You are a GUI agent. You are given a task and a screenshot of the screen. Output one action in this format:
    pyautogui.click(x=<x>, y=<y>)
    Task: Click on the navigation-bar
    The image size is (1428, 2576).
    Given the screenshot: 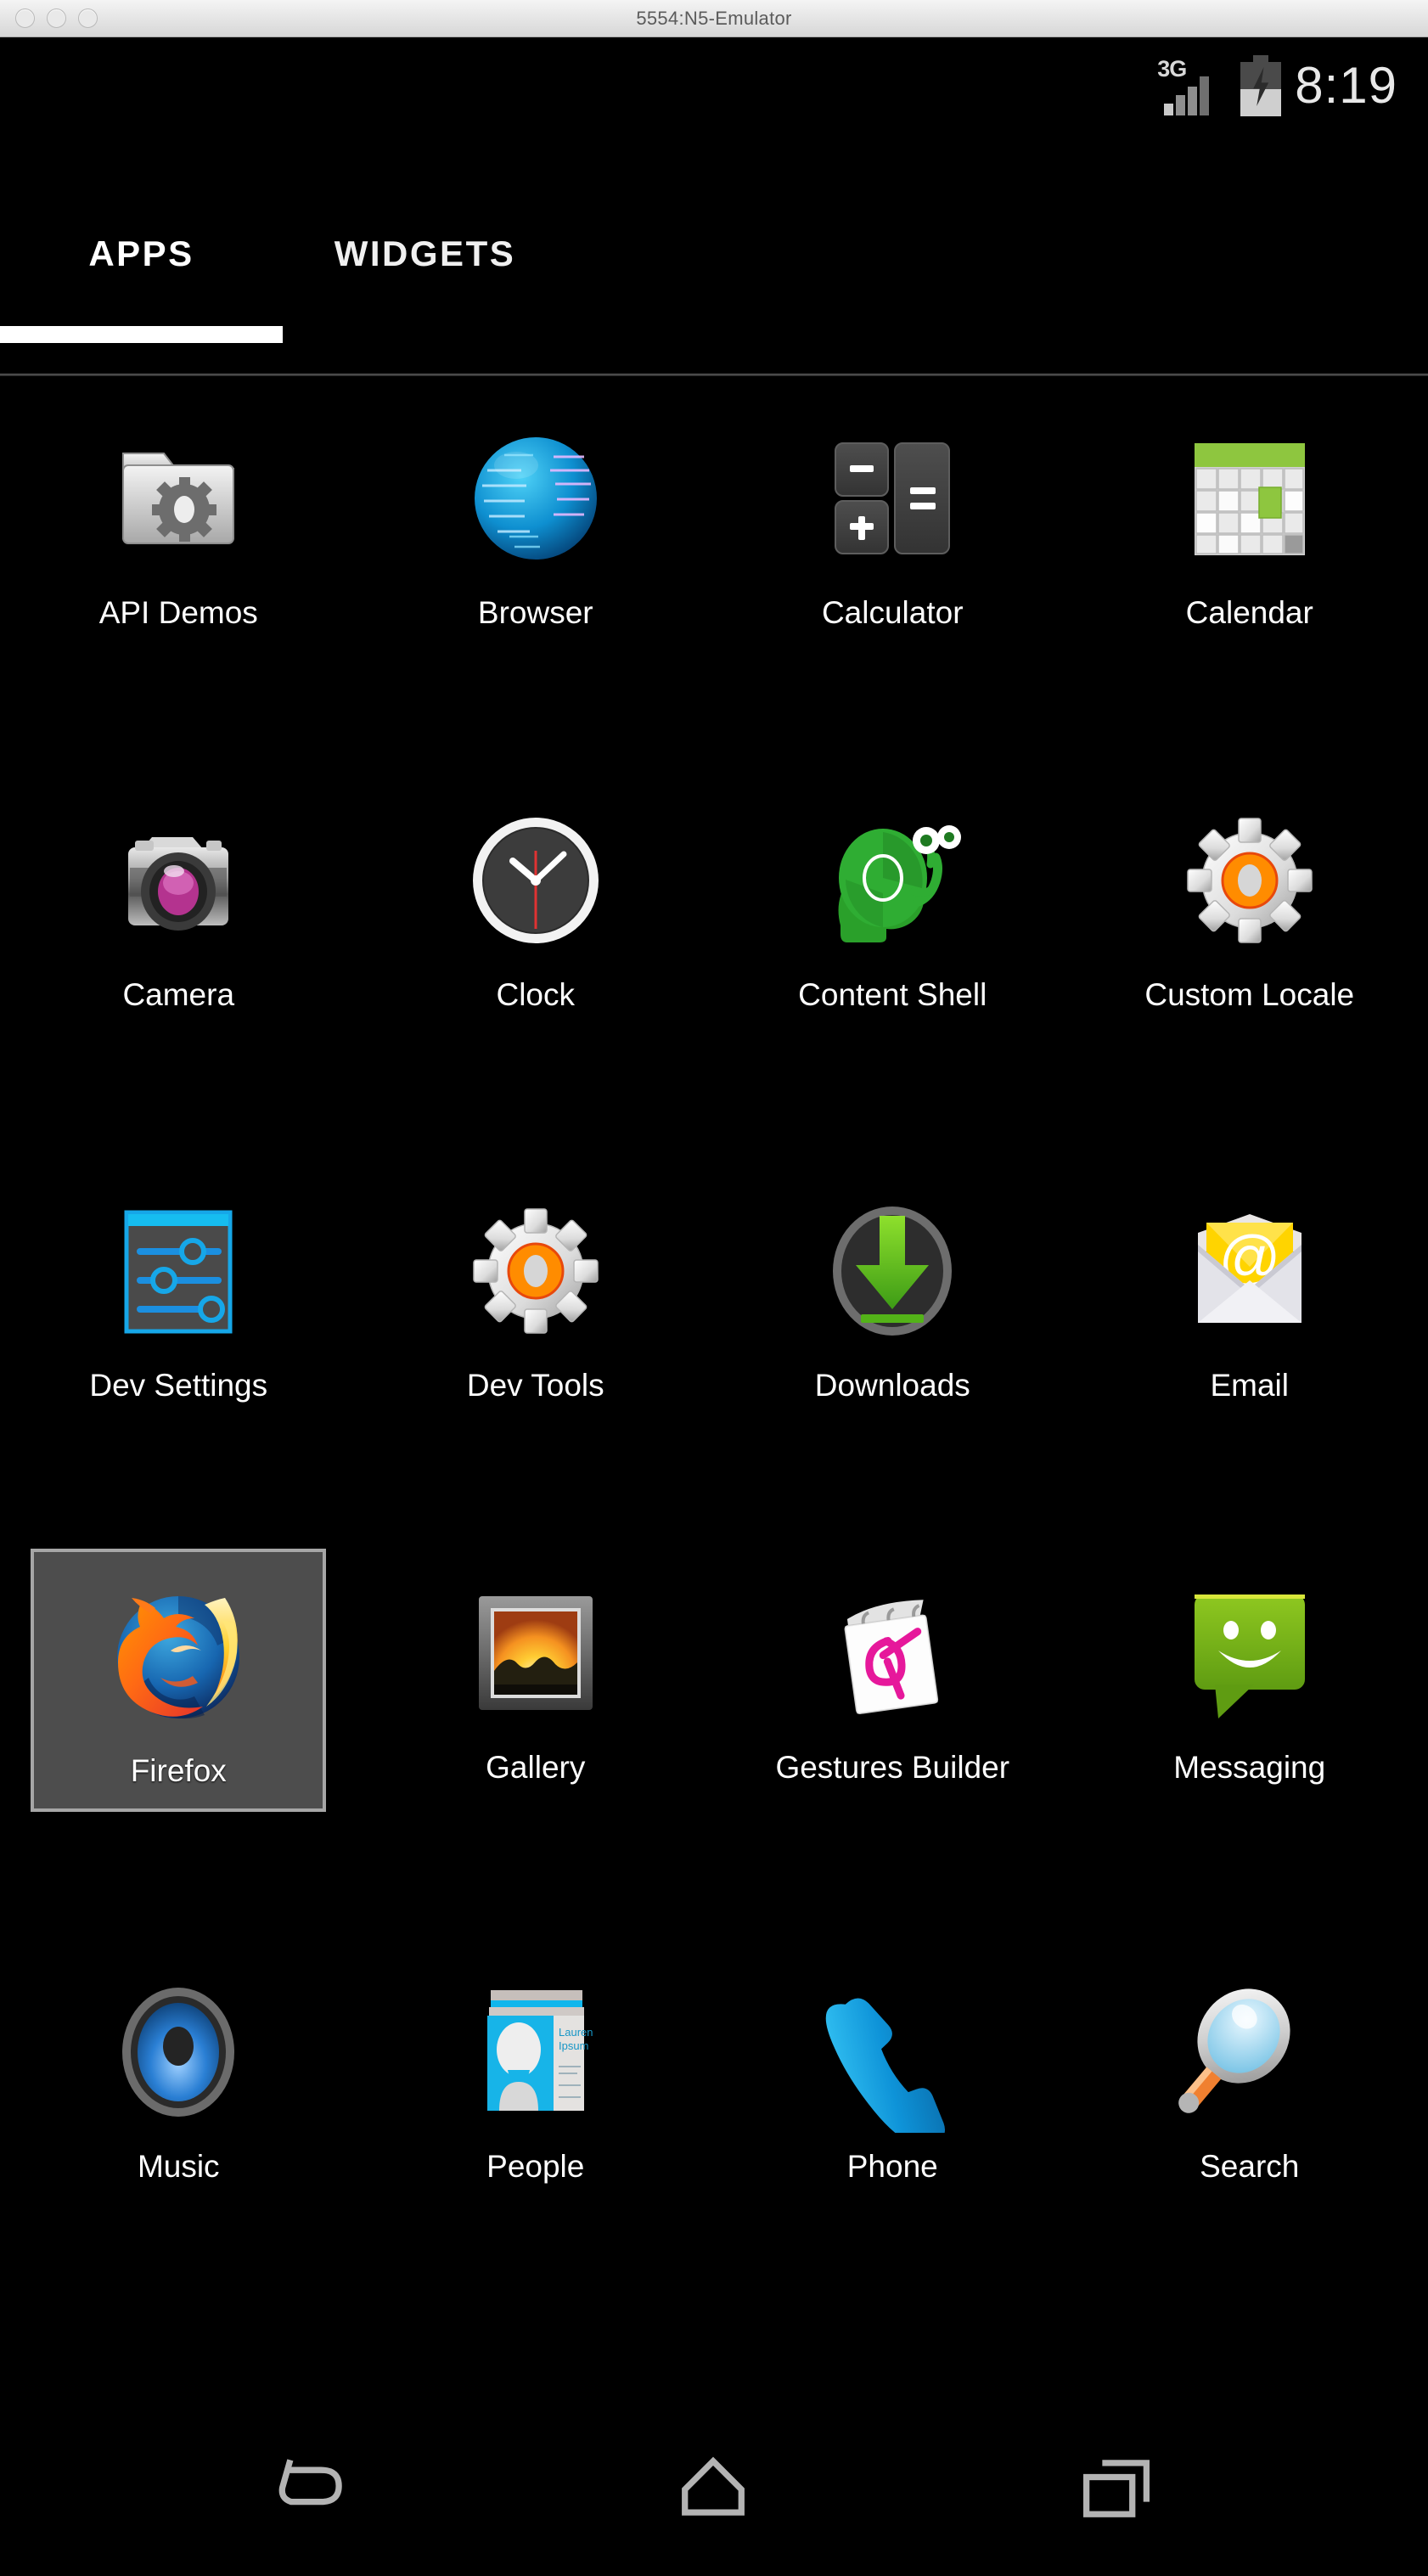 What is the action you would take?
    pyautogui.click(x=714, y=2491)
    